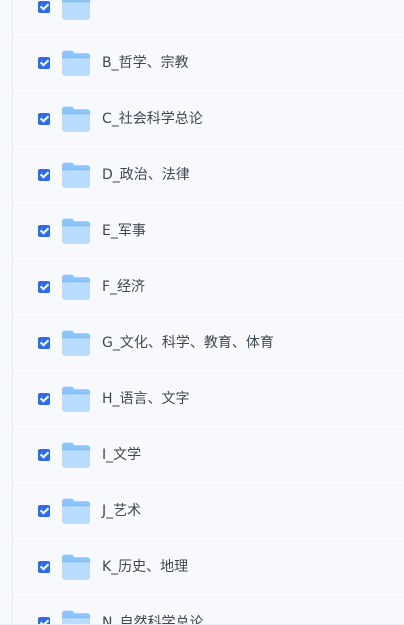  I want to click on folder-name: J_艺术, so click(122, 511).